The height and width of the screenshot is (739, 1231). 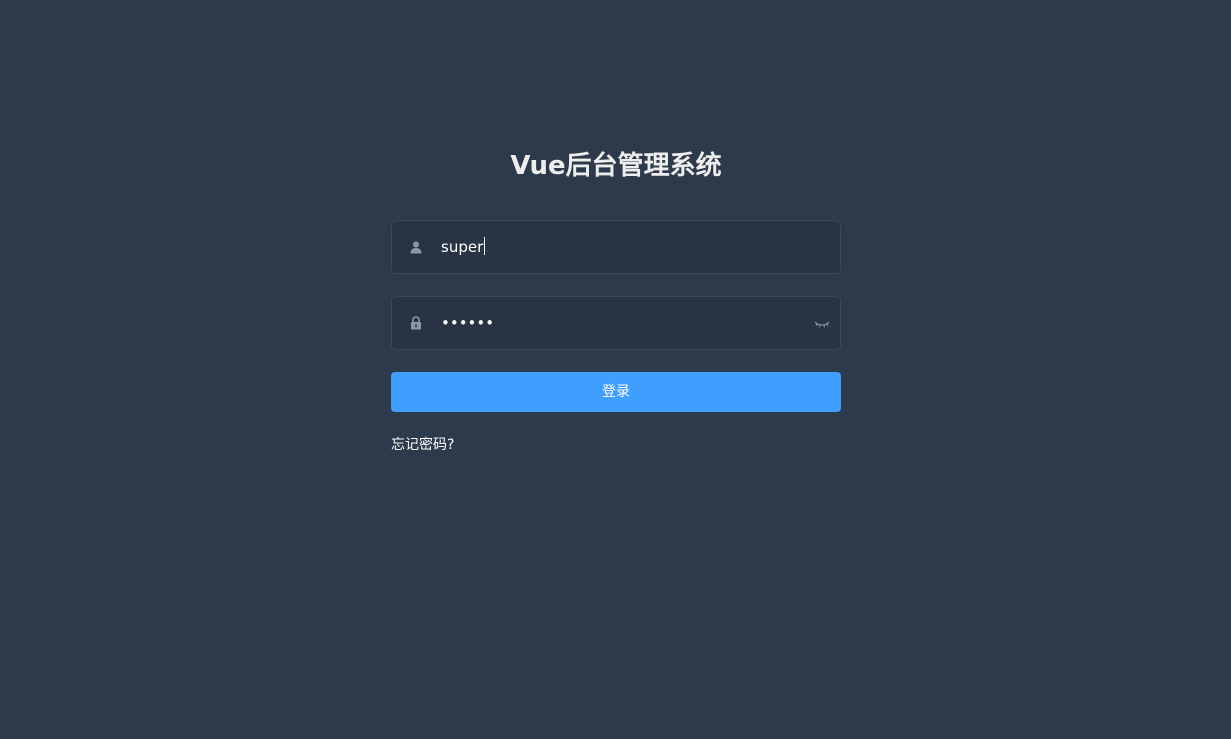 I want to click on username-field: super, so click(x=616, y=247).